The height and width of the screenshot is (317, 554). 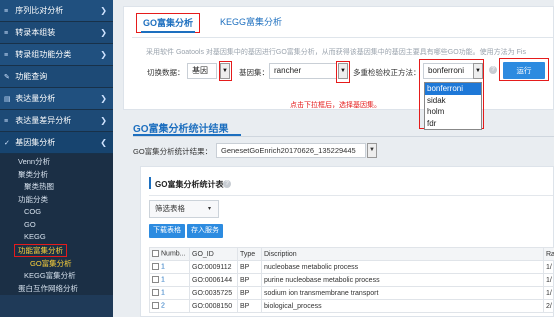 I want to click on correction-options-list: bonferroni sidak holm fdr, so click(x=453, y=106).